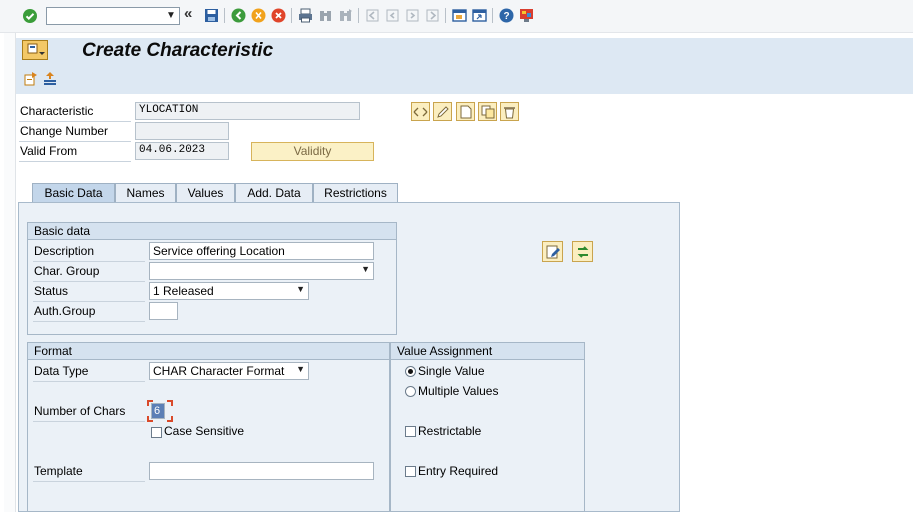 This screenshot has width=913, height=512. What do you see at coordinates (345, 15) in the screenshot?
I see `find-next-icon` at bounding box center [345, 15].